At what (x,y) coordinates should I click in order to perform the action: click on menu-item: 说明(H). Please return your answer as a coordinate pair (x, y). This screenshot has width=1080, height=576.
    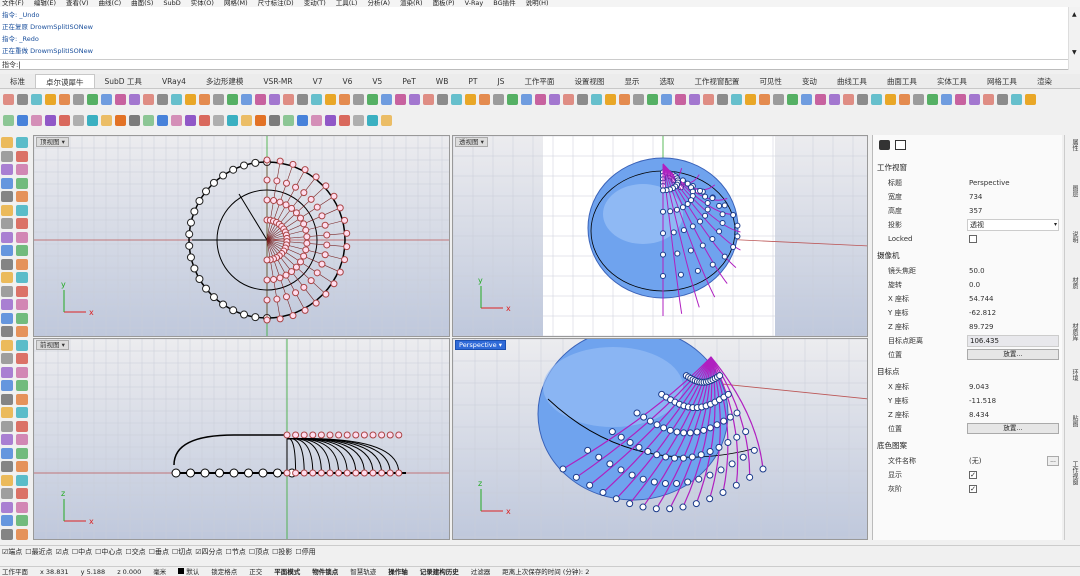
    Looking at the image, I should click on (537, 3).